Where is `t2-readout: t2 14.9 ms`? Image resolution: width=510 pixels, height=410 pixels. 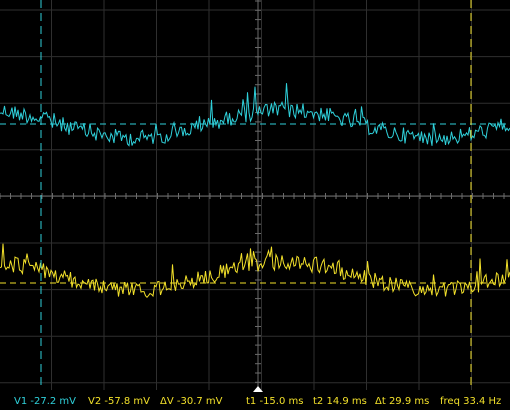
t2-readout: t2 14.9 ms is located at coordinates (340, 401).